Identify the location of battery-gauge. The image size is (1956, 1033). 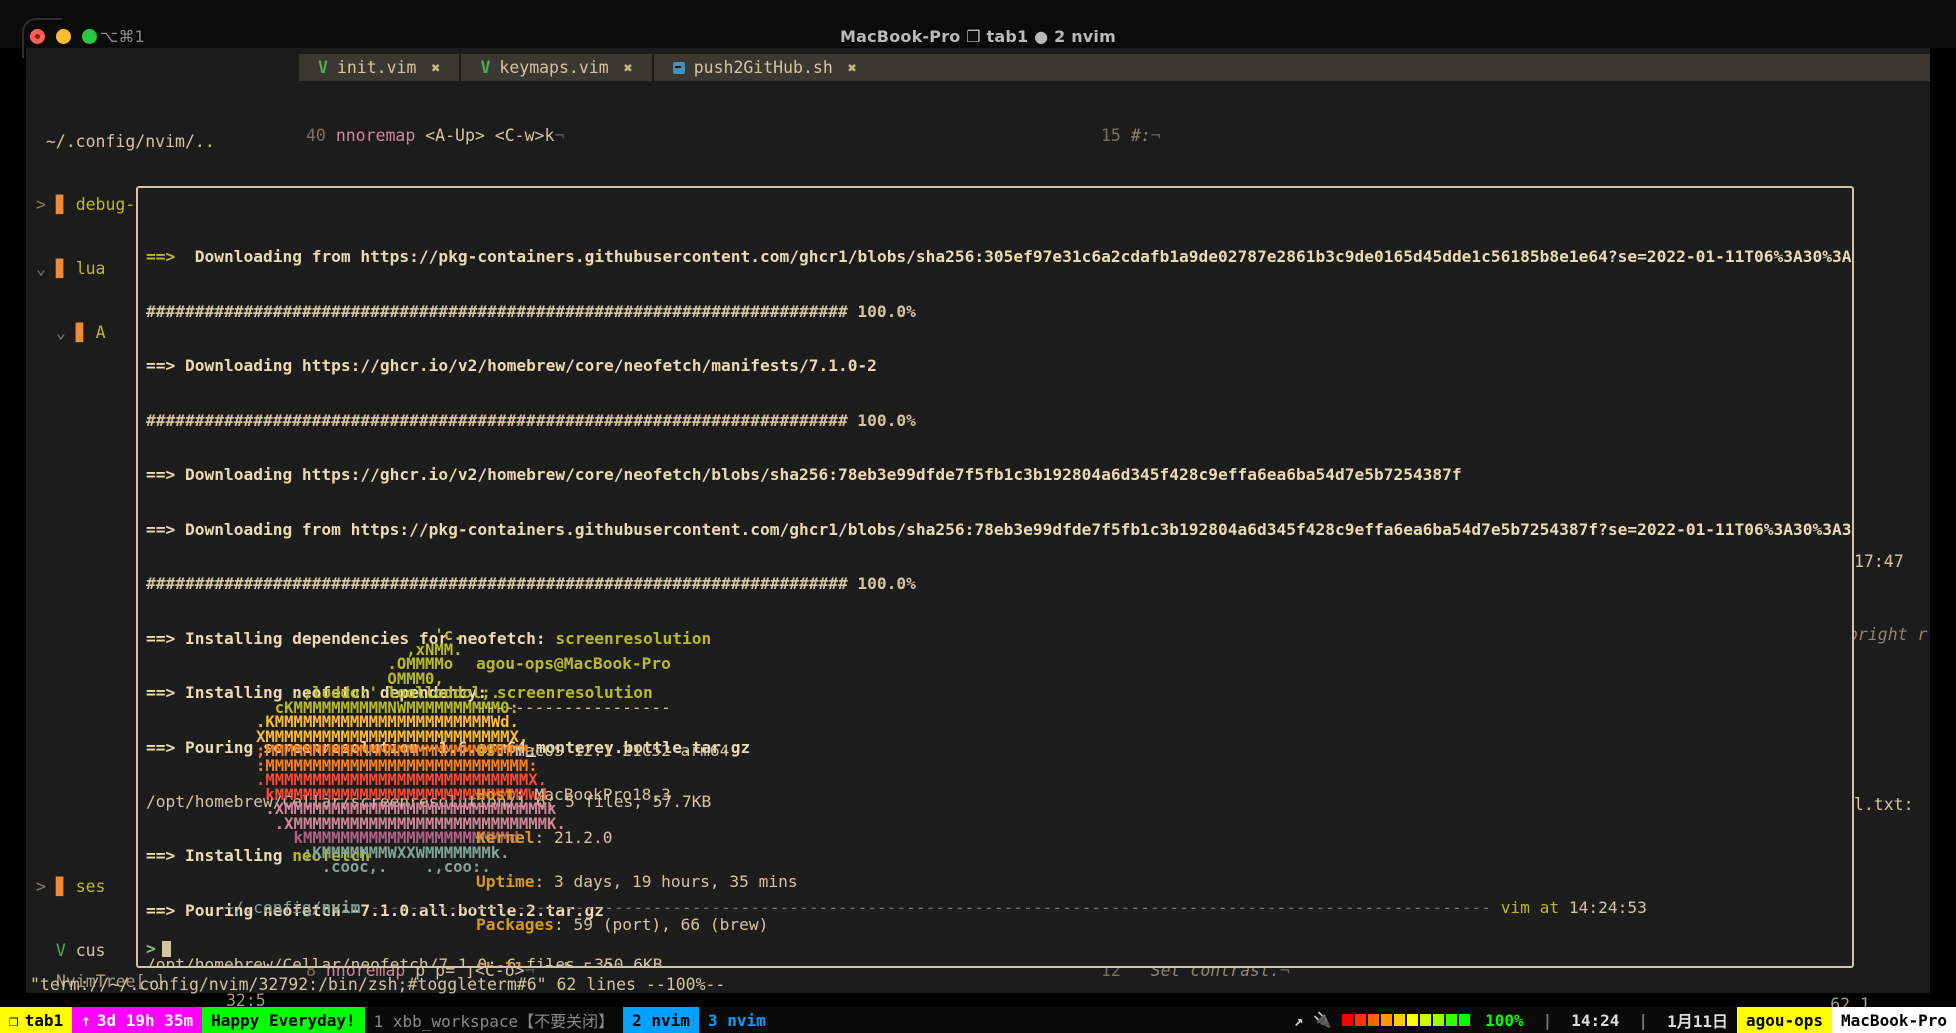
(1406, 1020).